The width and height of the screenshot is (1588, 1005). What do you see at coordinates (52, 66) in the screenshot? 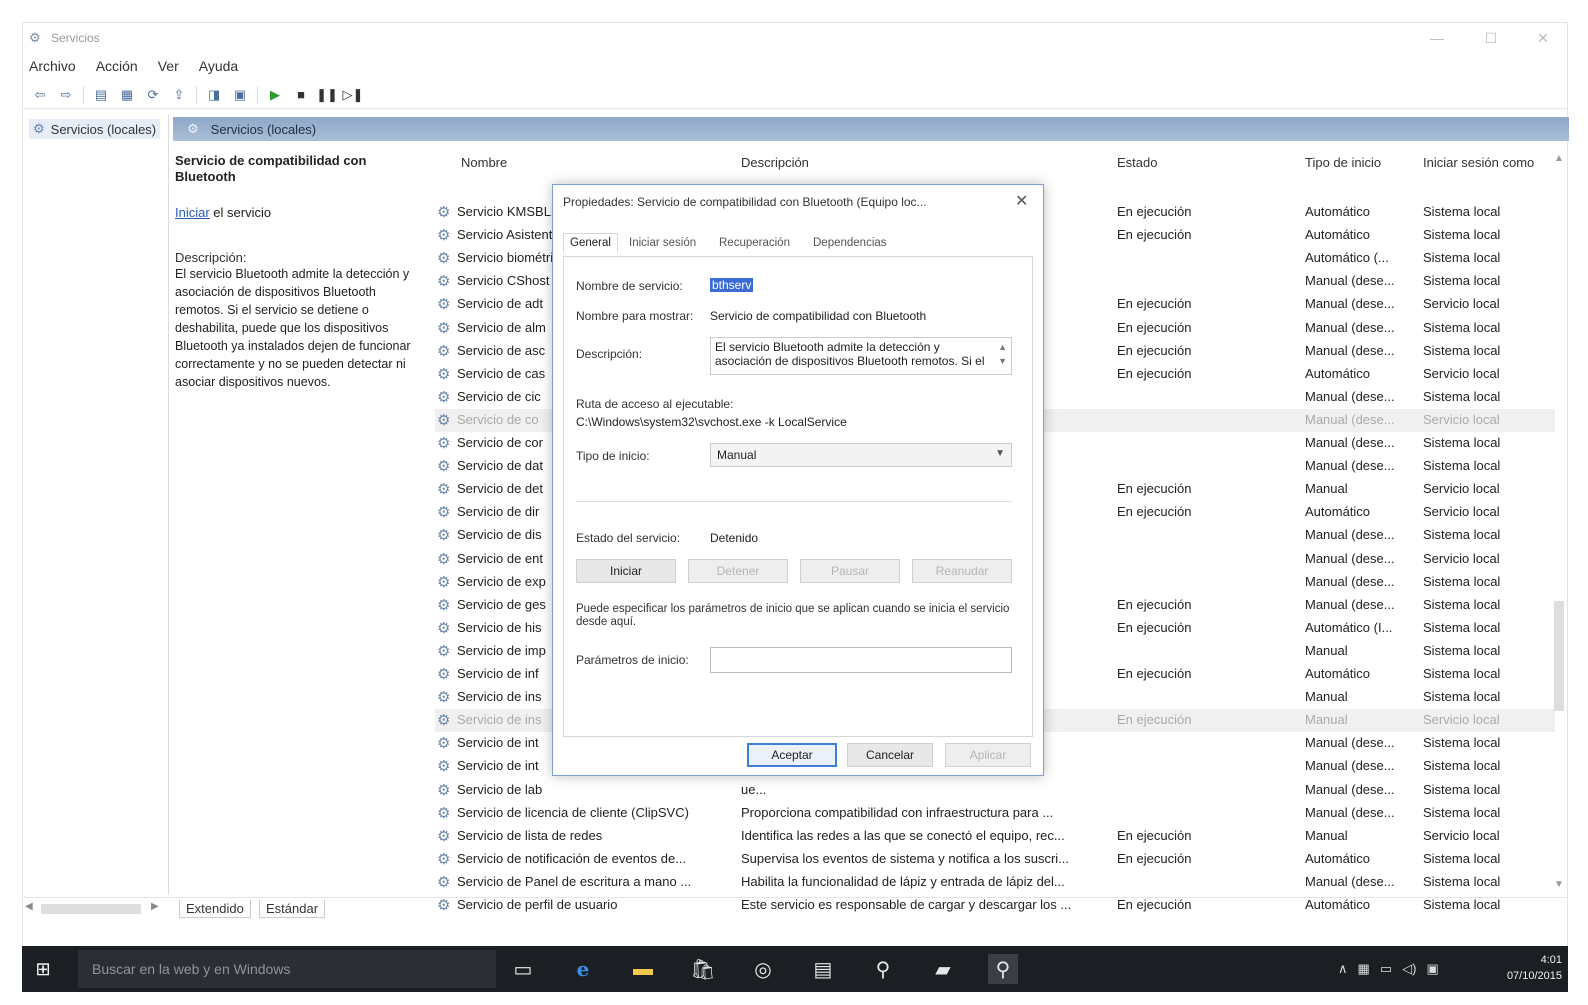
I see `menu-archivo: Archivo` at bounding box center [52, 66].